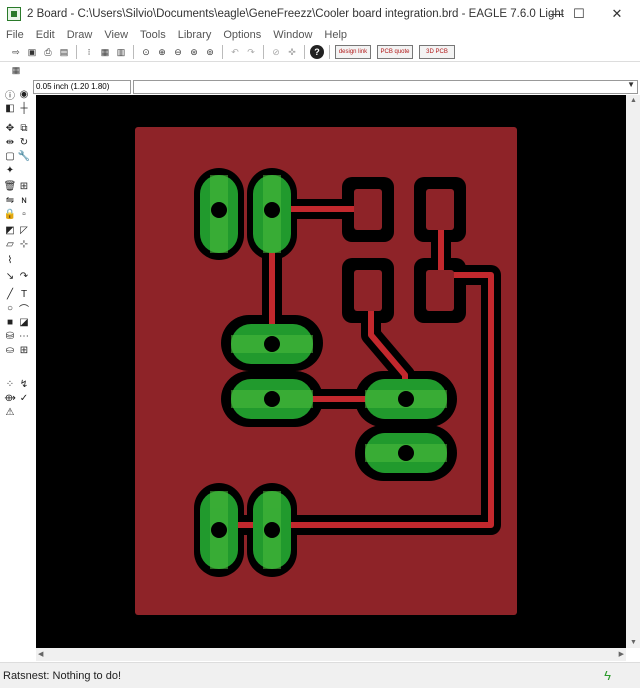  I want to click on menu-view: View, so click(116, 35).